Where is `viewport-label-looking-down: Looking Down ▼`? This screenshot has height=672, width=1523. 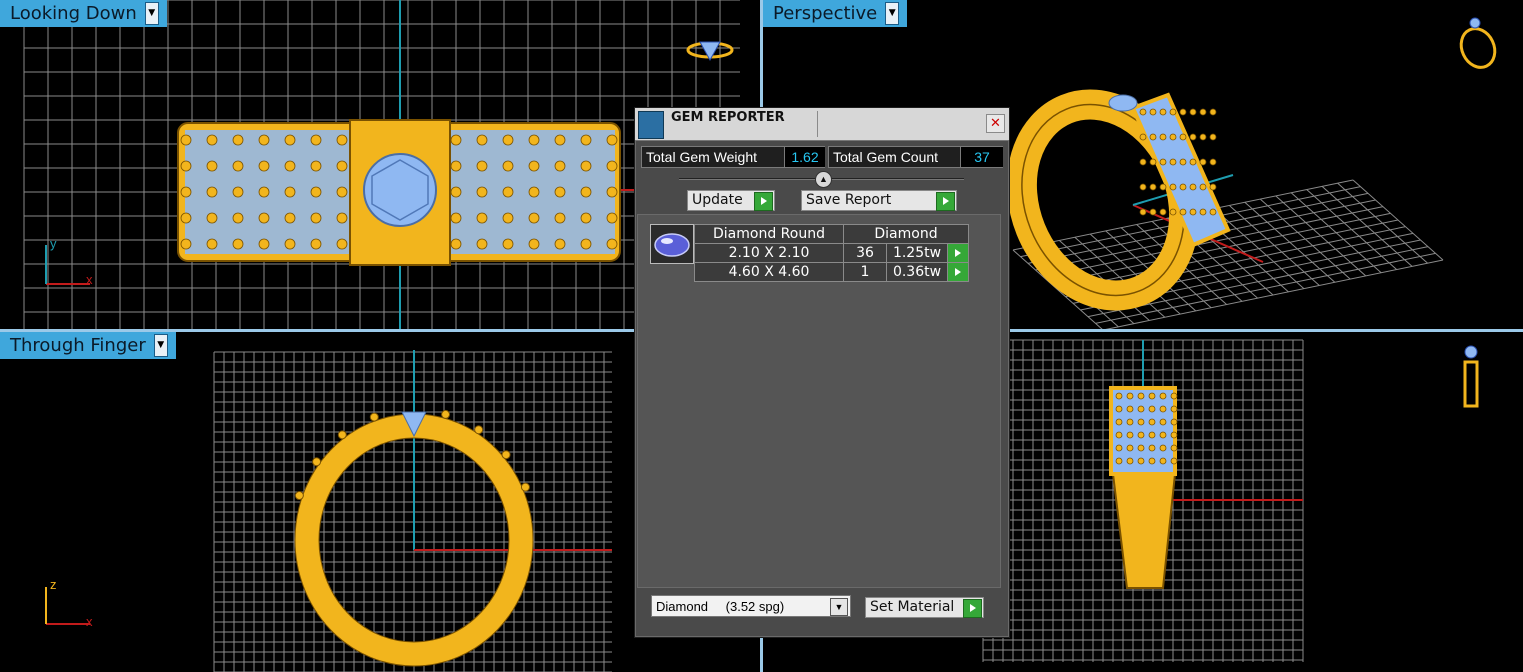 viewport-label-looking-down: Looking Down ▼ is located at coordinates (83, 13).